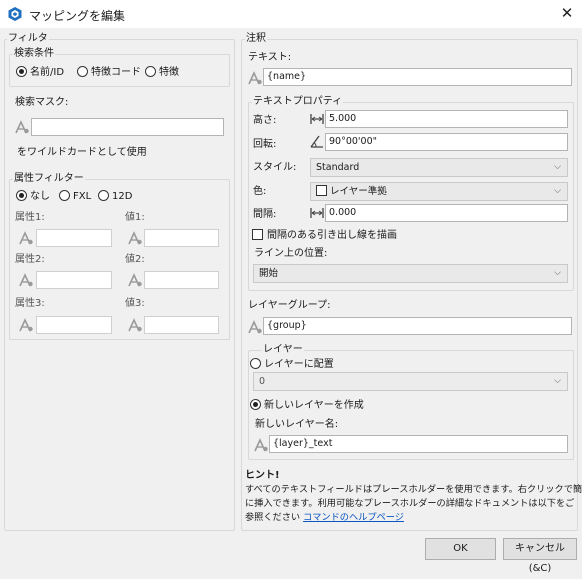 The width and height of the screenshot is (582, 579). I want to click on hint-title: ヒント!, so click(262, 475).